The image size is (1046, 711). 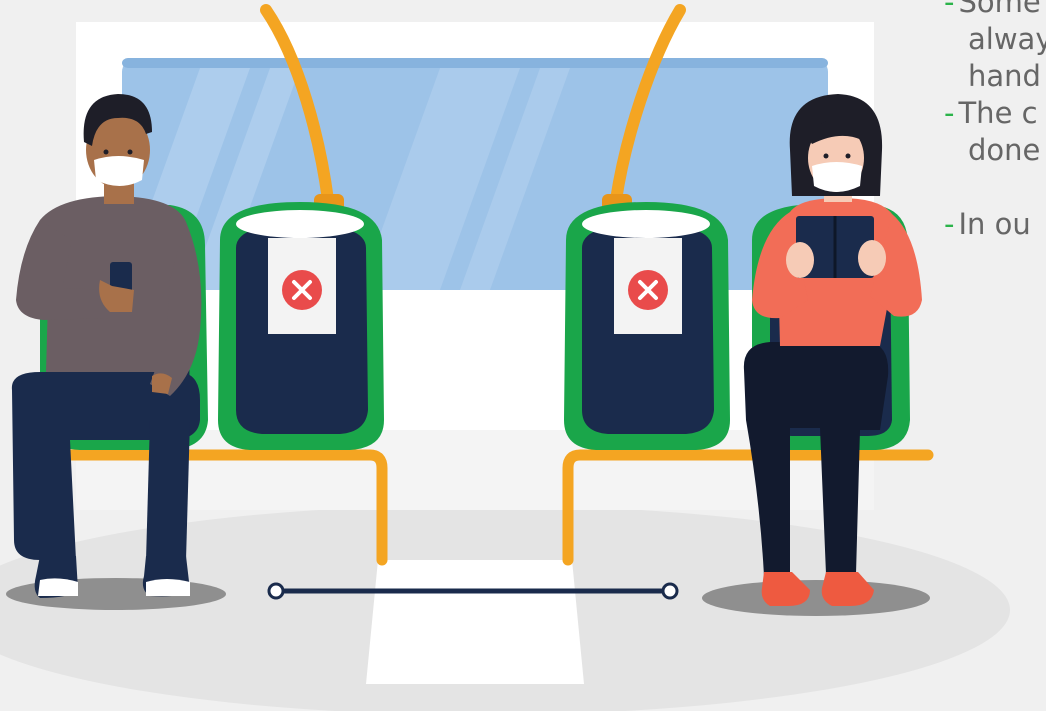 What do you see at coordinates (475, 622) in the screenshot?
I see `aisle-strip` at bounding box center [475, 622].